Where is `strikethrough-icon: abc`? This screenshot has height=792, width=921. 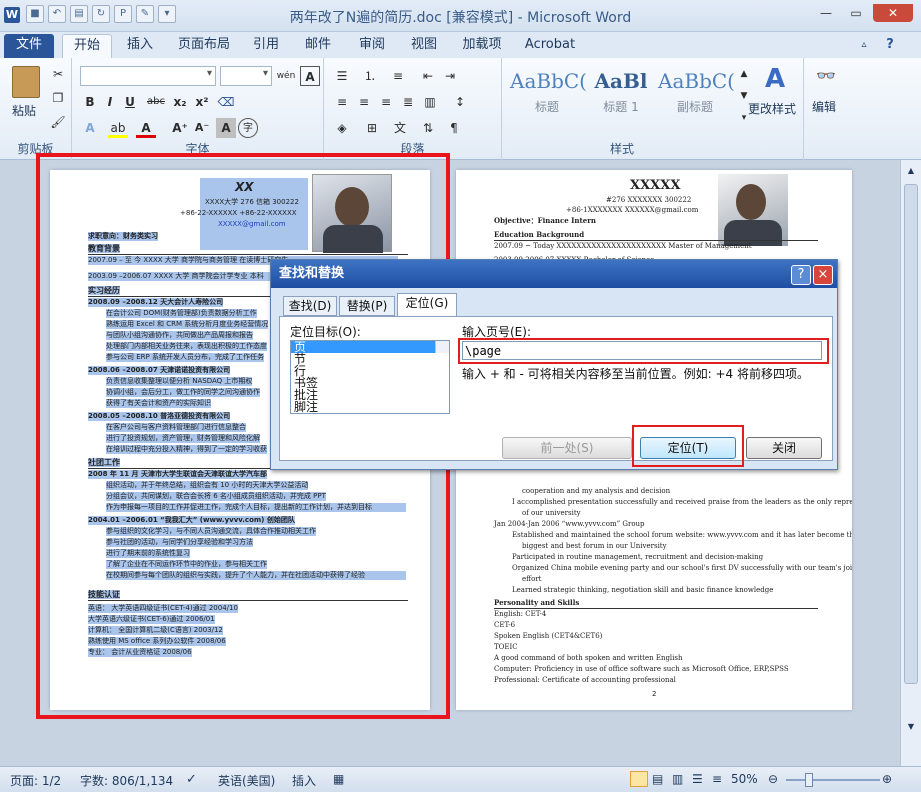
strikethrough-icon: abc is located at coordinates (156, 102).